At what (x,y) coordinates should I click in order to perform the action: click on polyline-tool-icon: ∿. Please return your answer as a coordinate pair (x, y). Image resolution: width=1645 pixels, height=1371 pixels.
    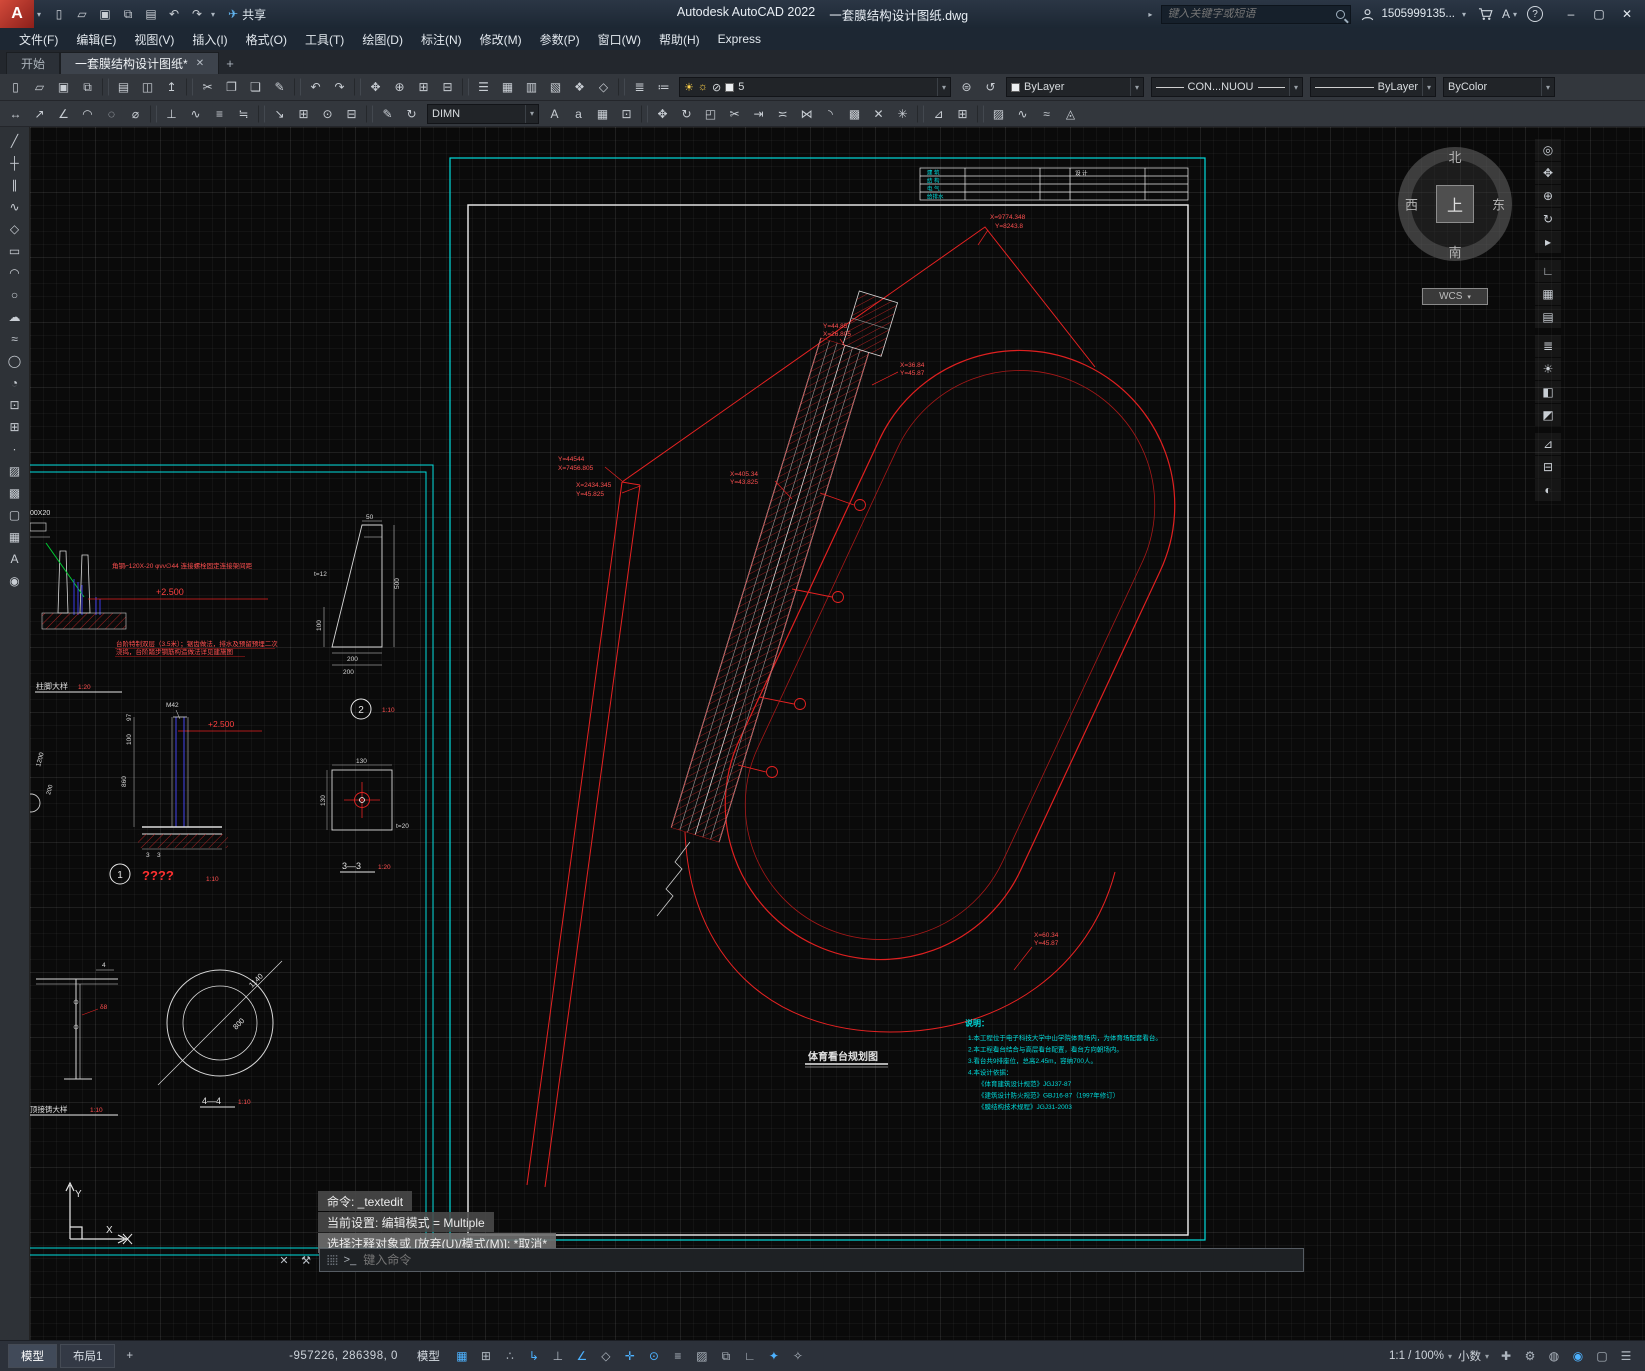
    Looking at the image, I should click on (15, 206).